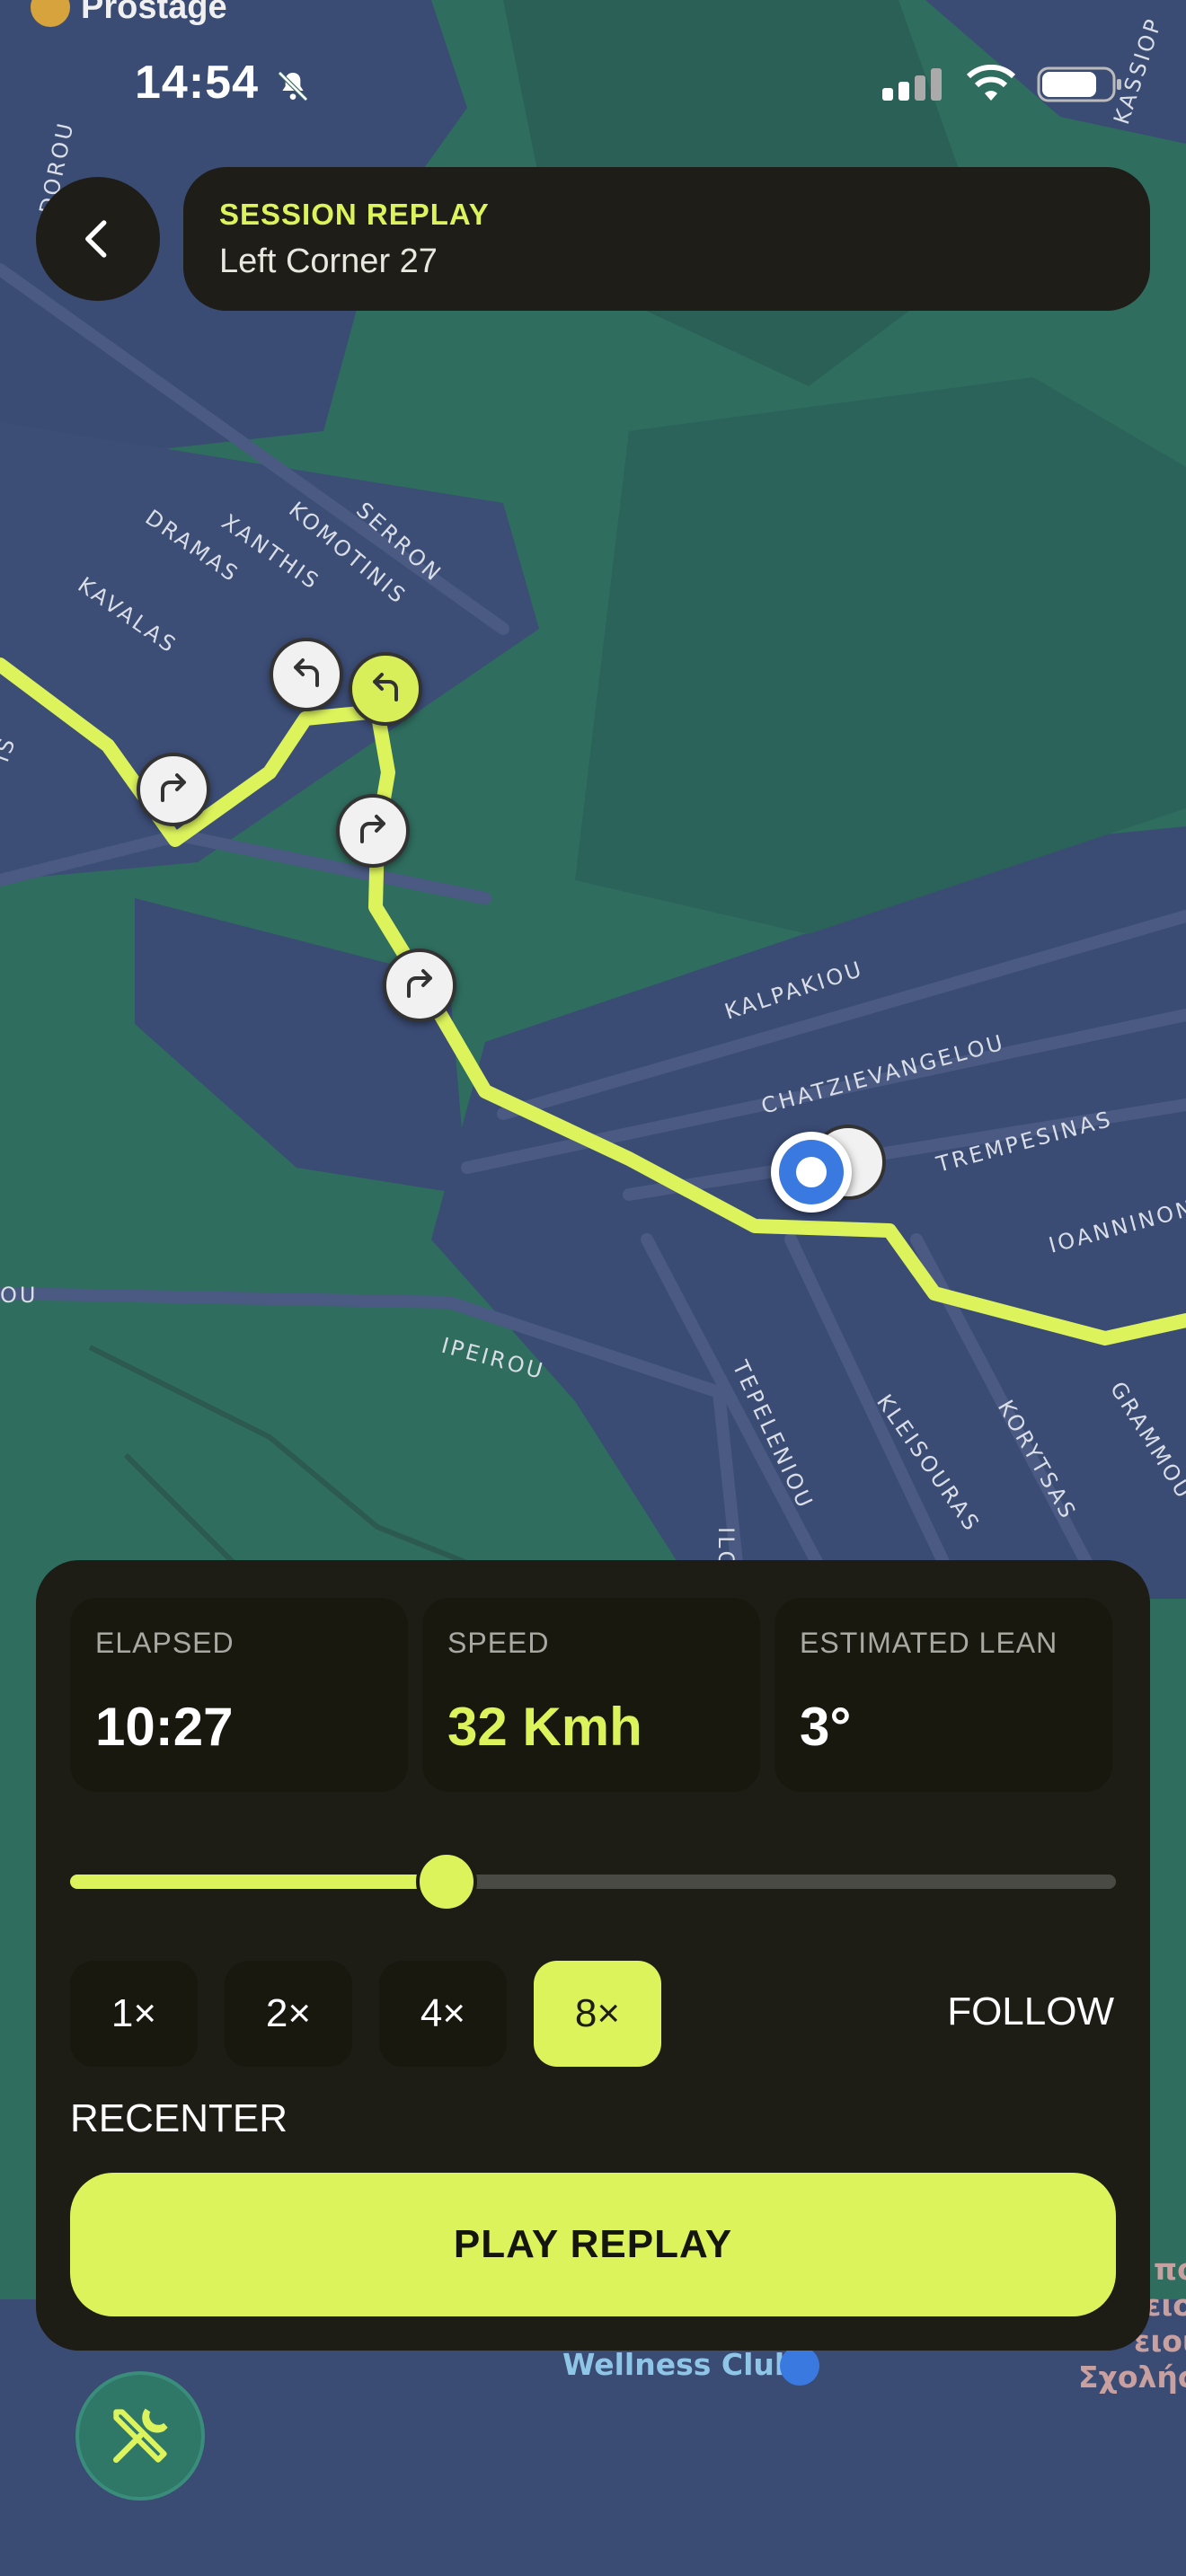 The height and width of the screenshot is (2576, 1186). Describe the element at coordinates (365, 2014) in the screenshot. I see `speed-selector: 1× 2× 4× 8×` at that location.